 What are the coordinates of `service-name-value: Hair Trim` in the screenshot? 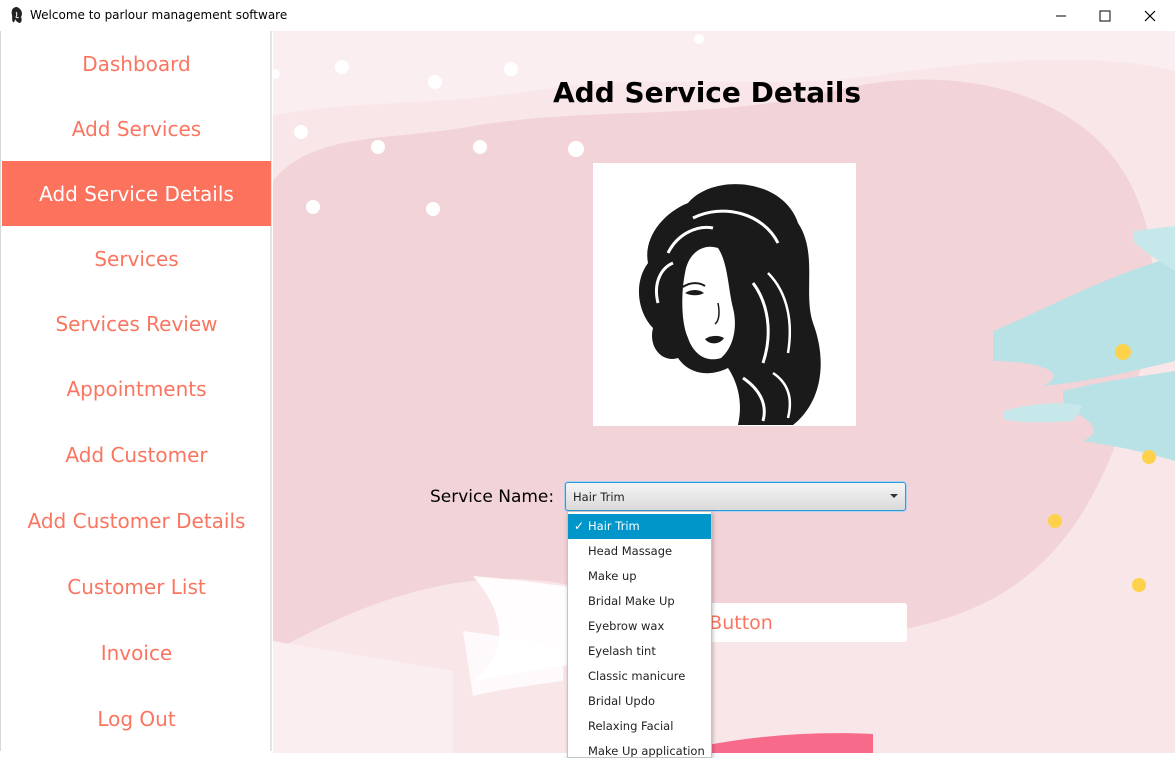 It's located at (599, 497).